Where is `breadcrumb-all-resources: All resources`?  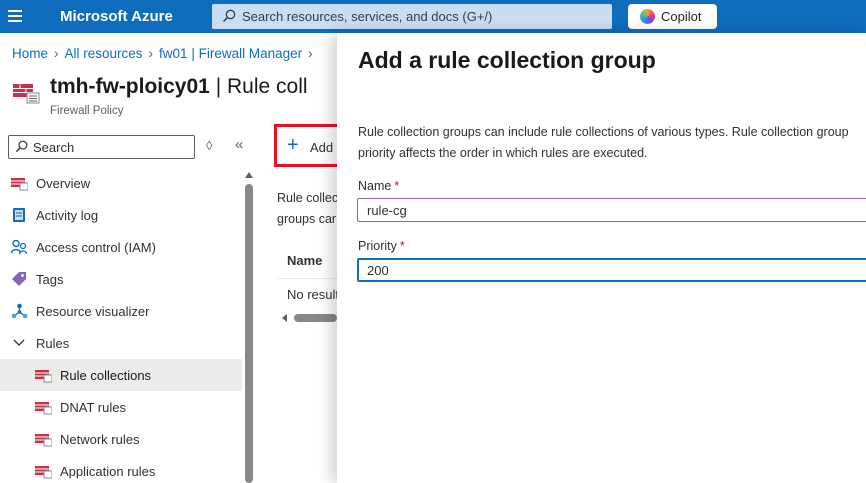
breadcrumb-all-resources: All resources is located at coordinates (104, 53).